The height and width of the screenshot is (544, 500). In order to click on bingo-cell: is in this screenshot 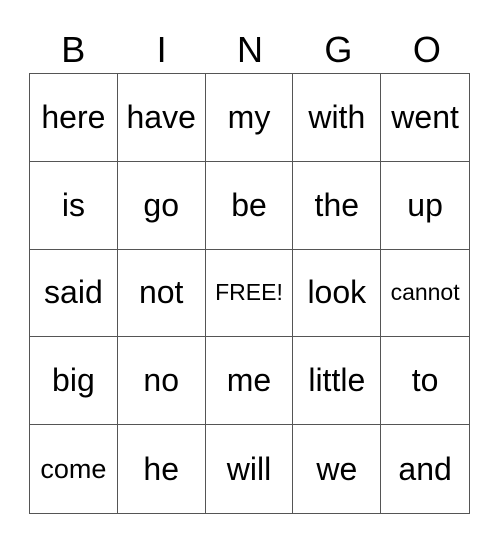, I will do `click(74, 205)`.